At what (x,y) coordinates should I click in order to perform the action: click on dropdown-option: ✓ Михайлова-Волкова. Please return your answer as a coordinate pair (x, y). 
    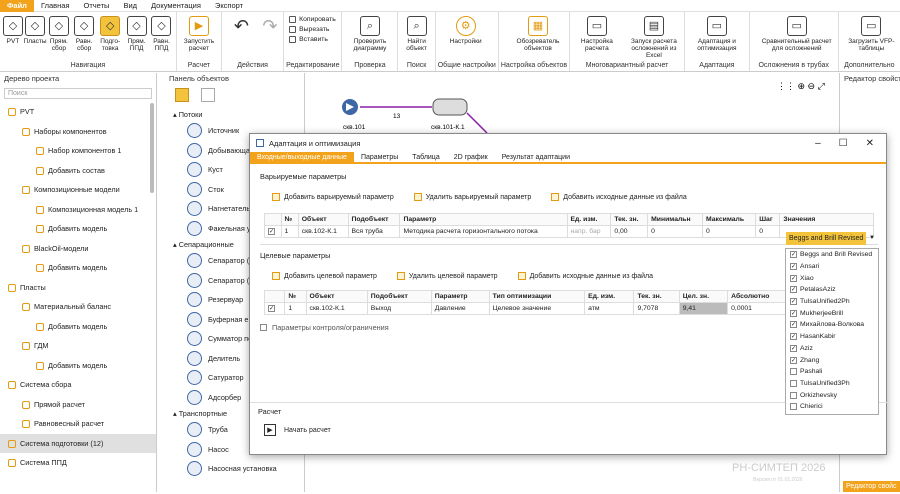
    Looking at the image, I should click on (832, 325).